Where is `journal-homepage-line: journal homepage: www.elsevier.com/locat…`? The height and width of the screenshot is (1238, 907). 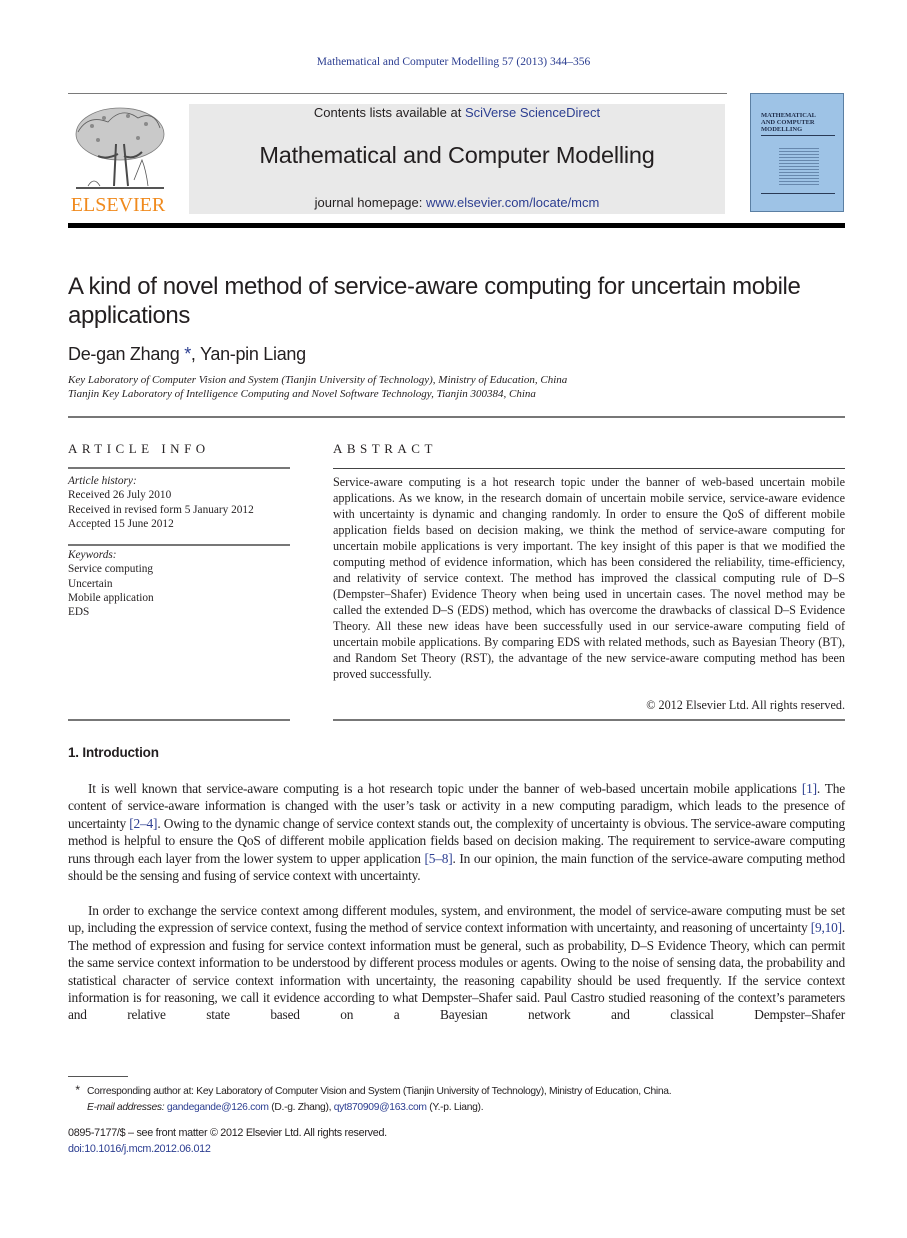 journal-homepage-line: journal homepage: www.elsevier.com/locat… is located at coordinates (457, 203).